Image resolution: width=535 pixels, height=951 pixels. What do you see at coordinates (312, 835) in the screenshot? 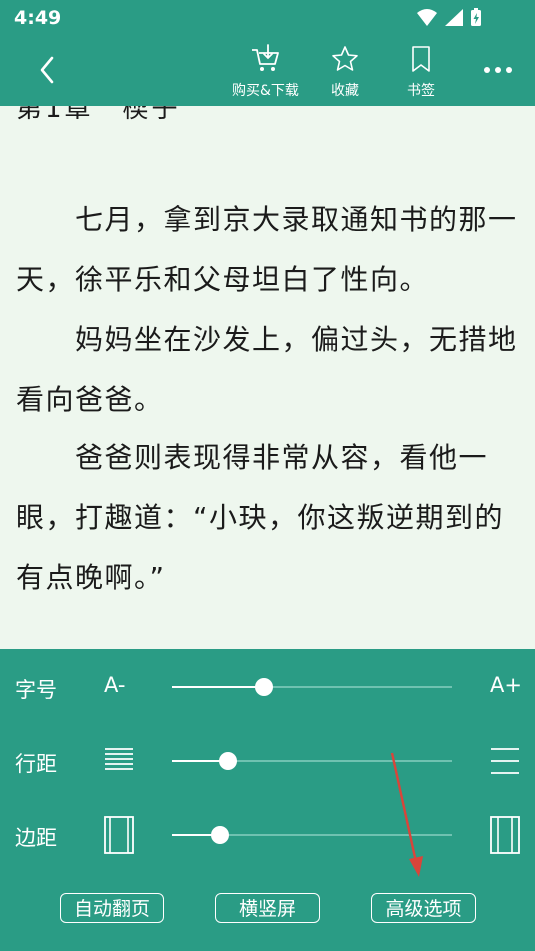
I see `margin-slider` at bounding box center [312, 835].